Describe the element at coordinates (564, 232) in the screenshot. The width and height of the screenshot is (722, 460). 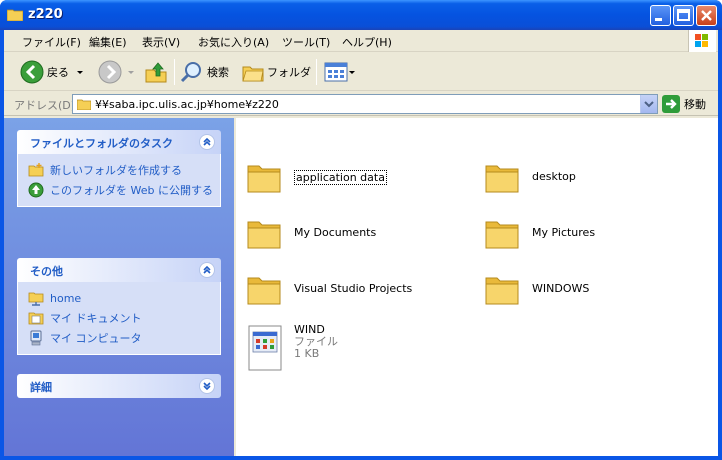
I see `folder-name: My Pictures` at that location.